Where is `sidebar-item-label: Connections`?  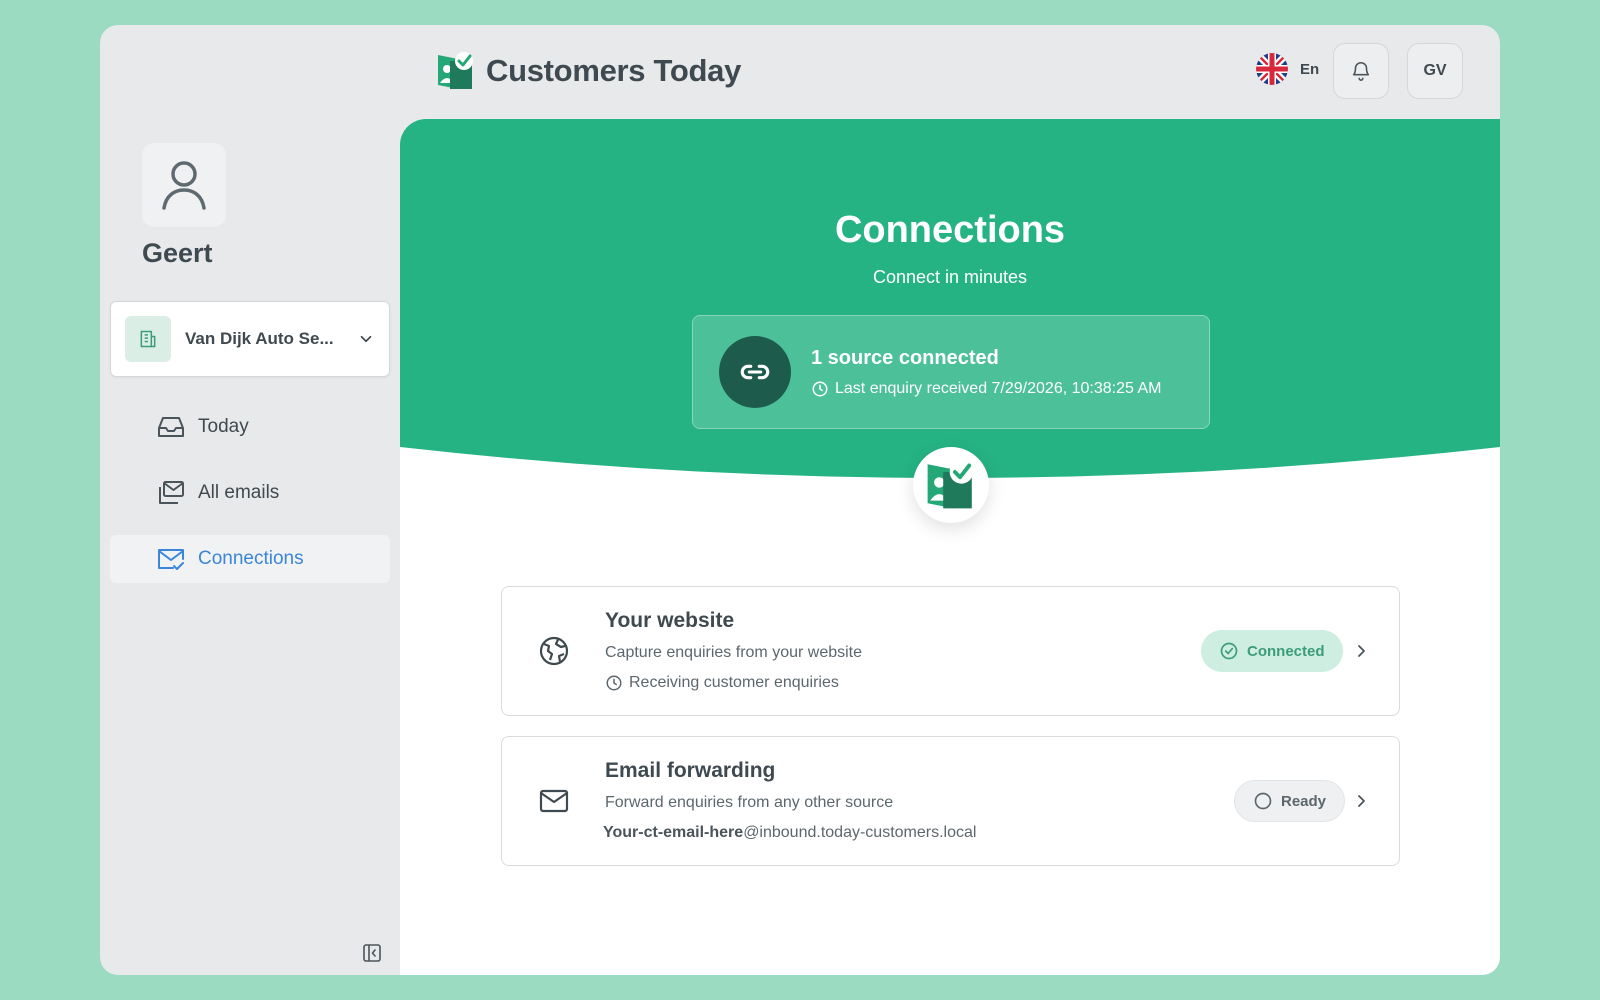
sidebar-item-label: Connections is located at coordinates (251, 558).